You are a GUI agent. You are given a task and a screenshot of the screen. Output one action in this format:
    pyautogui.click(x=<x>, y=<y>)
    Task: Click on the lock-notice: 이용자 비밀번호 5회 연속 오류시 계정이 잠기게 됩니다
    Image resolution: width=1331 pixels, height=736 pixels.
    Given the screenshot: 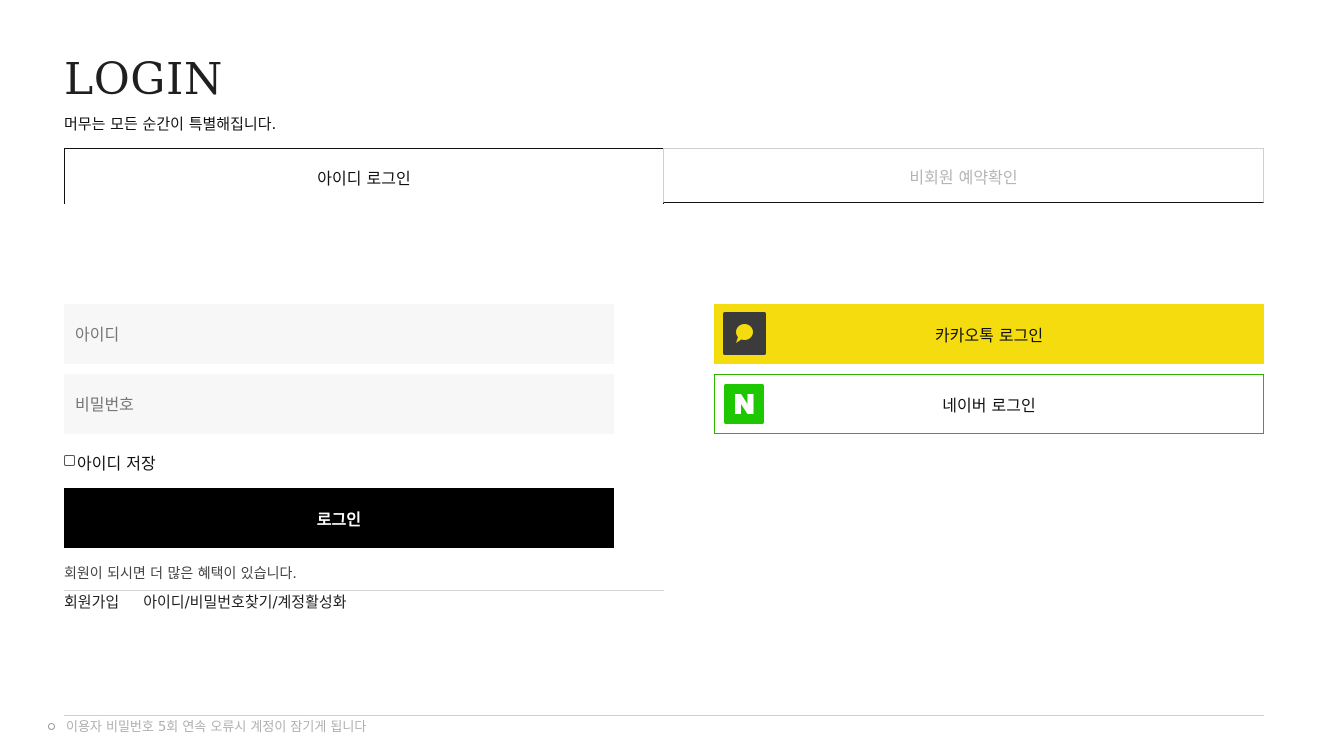 What is the action you would take?
    pyautogui.click(x=207, y=725)
    